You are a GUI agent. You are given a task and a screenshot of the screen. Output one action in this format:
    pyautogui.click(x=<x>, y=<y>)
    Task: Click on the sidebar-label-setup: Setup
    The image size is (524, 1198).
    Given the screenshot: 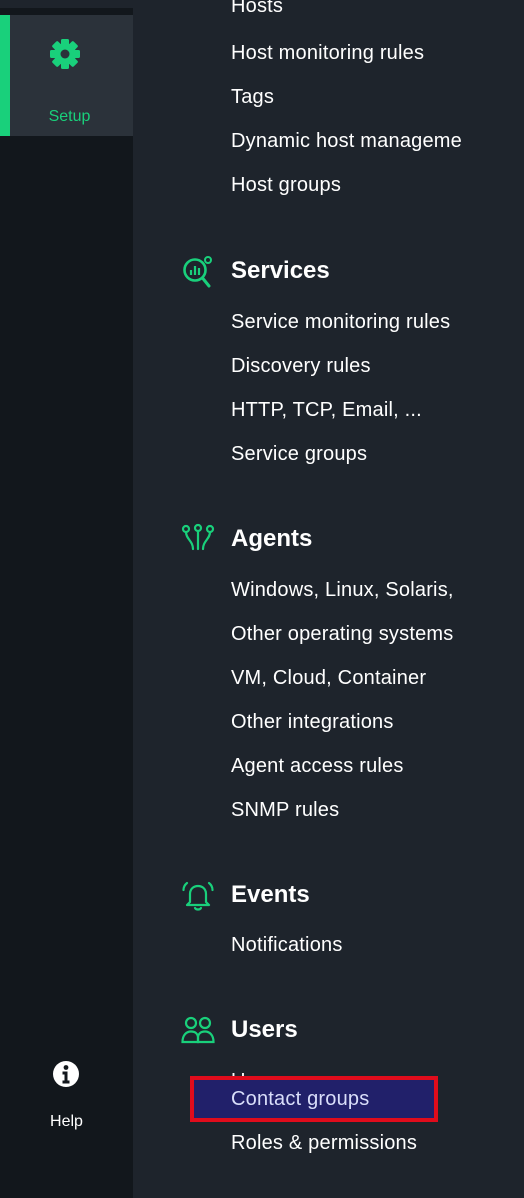 What is the action you would take?
    pyautogui.click(x=69, y=116)
    